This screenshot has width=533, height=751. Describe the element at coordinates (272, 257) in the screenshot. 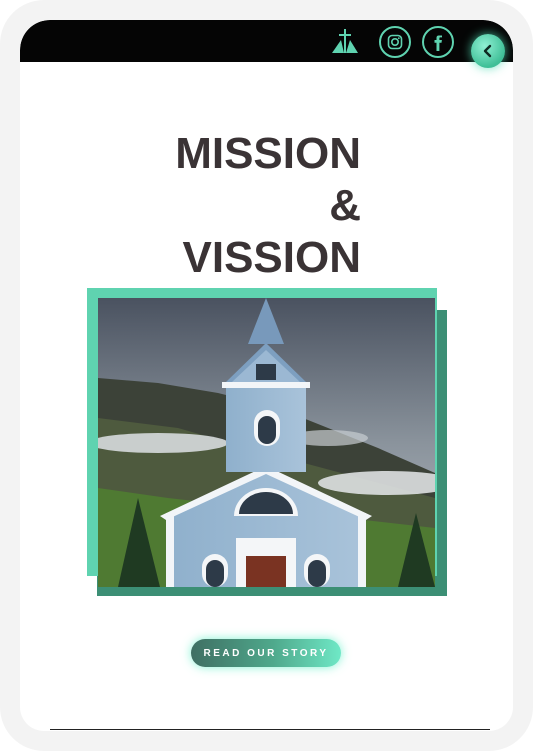

I see `title-line-3: VISSION` at that location.